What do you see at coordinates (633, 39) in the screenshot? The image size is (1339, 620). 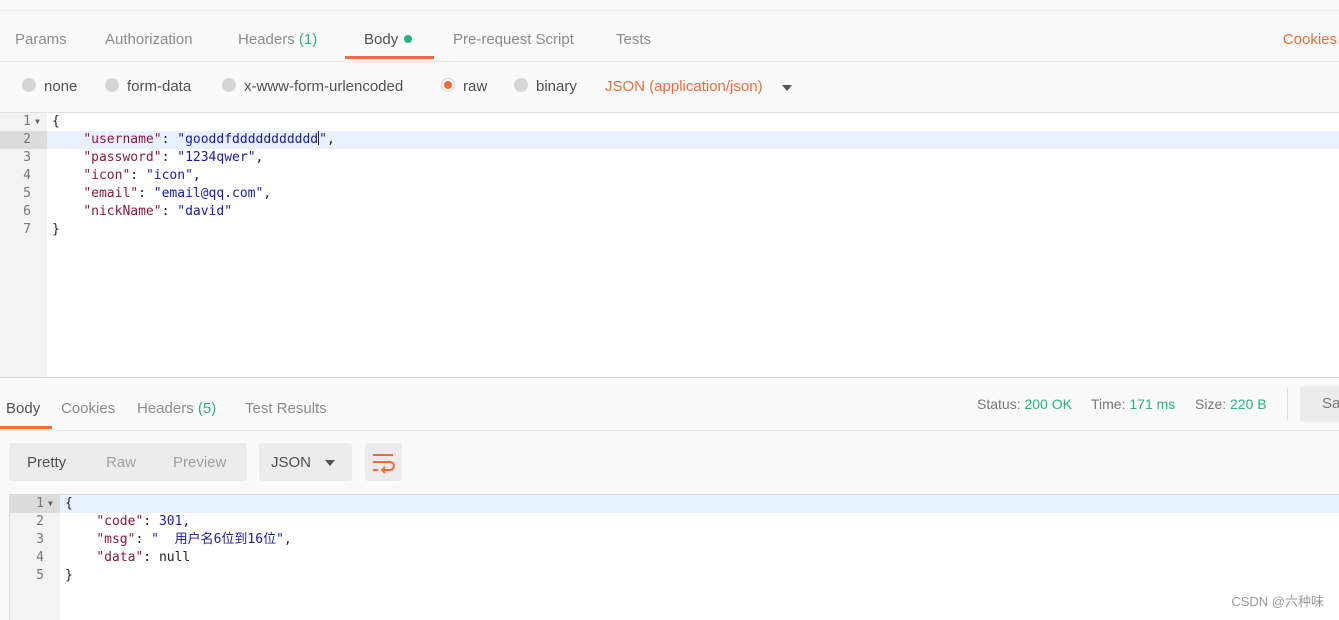 I see `tab-tests: Tests` at bounding box center [633, 39].